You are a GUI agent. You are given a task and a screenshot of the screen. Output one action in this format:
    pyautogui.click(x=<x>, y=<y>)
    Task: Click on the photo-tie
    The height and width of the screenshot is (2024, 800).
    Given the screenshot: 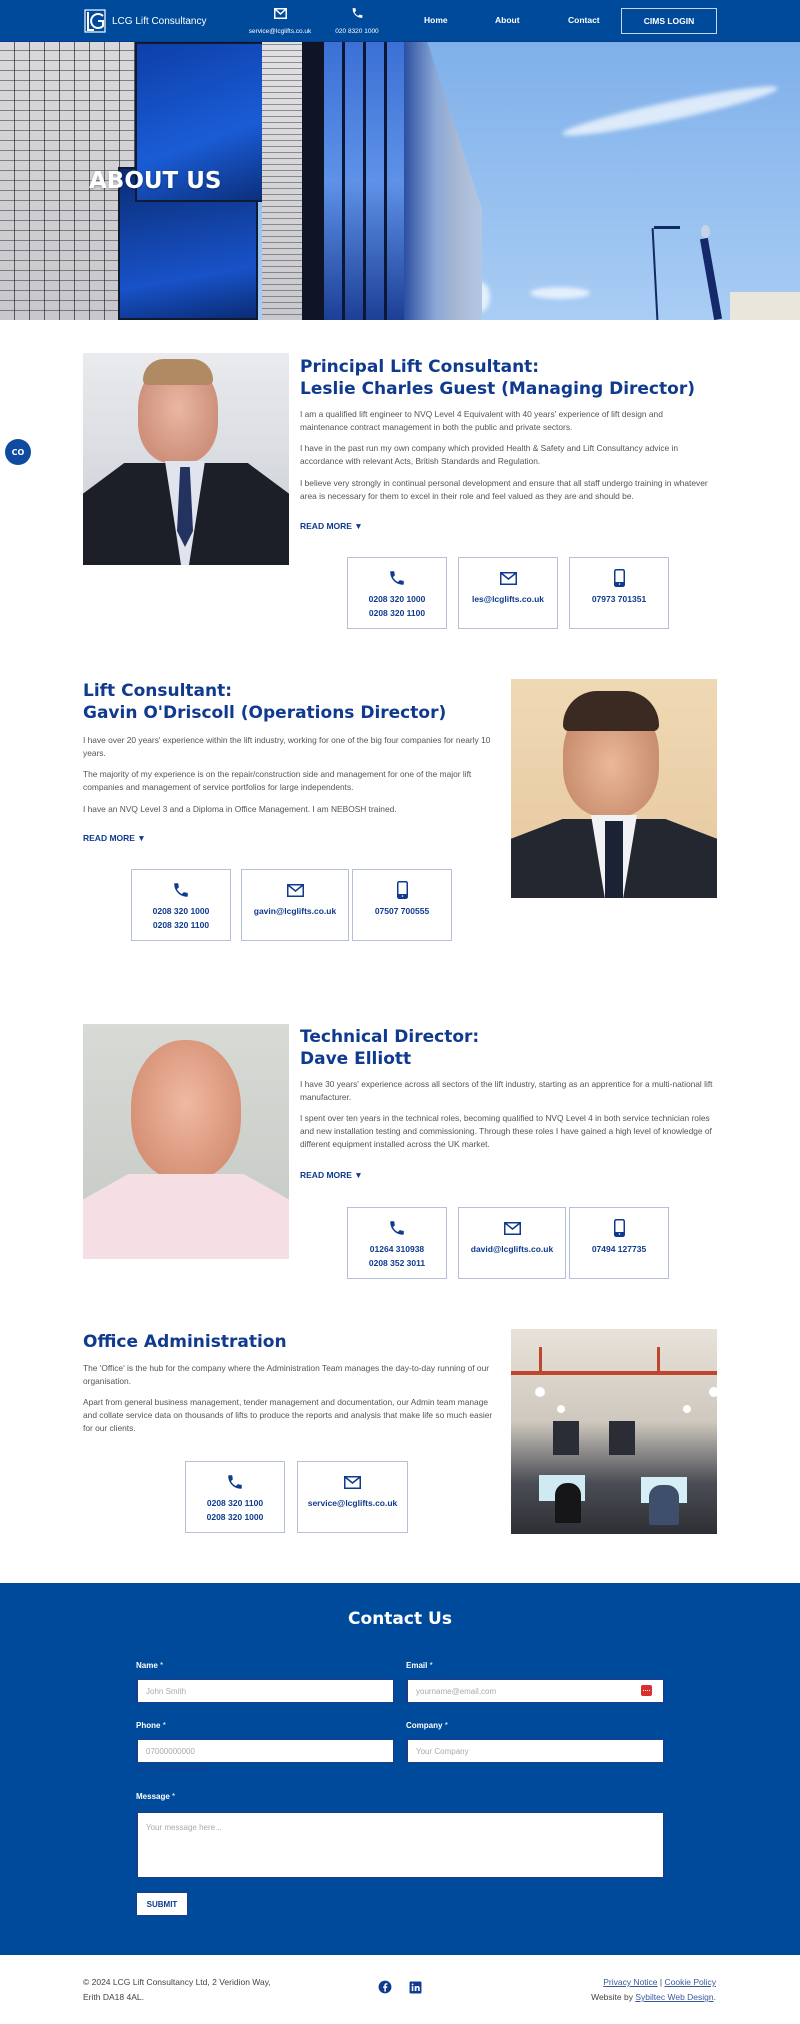 What is the action you would take?
    pyautogui.click(x=614, y=859)
    